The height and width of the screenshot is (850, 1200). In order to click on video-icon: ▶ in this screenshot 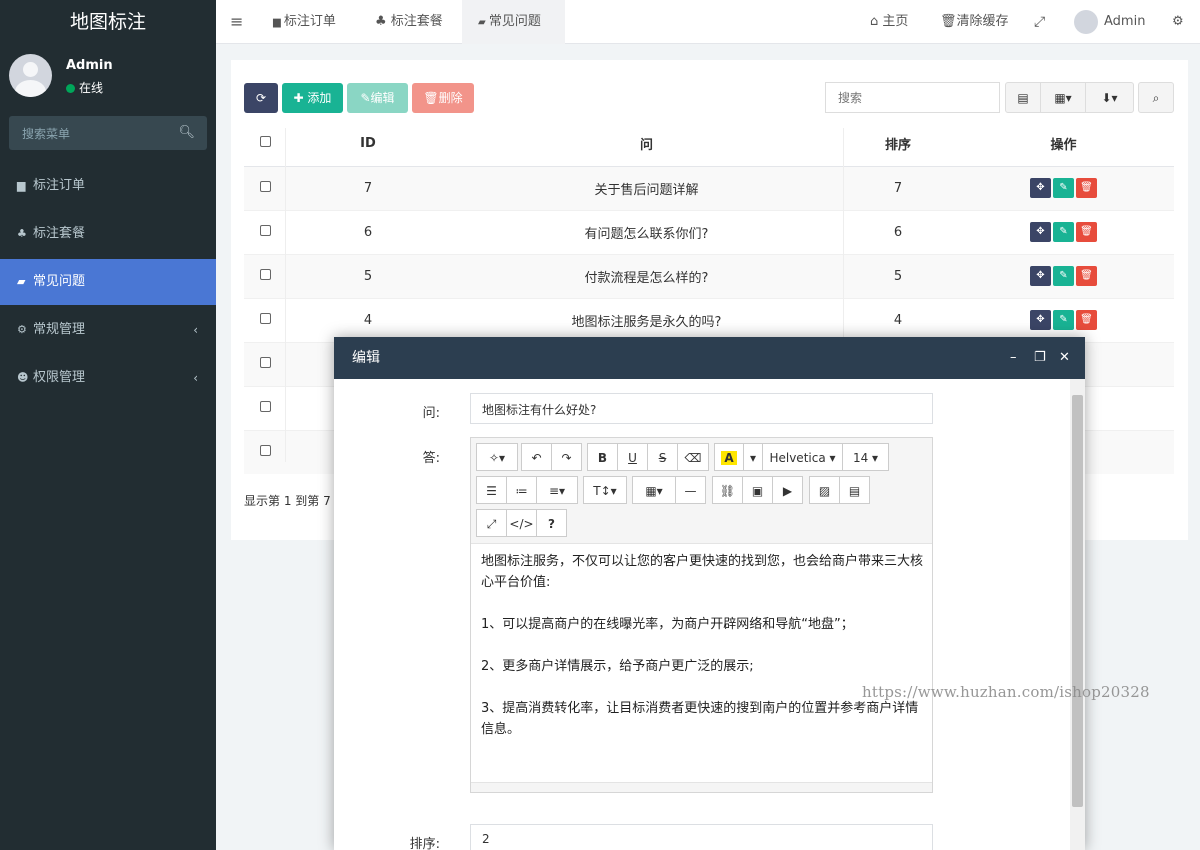, I will do `click(787, 490)`.